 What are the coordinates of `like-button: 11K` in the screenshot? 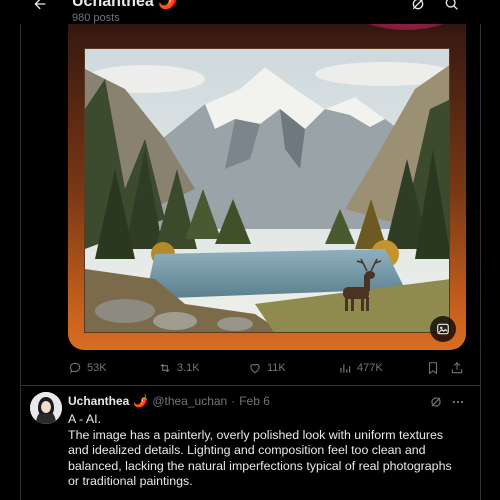 It's located at (267, 368).